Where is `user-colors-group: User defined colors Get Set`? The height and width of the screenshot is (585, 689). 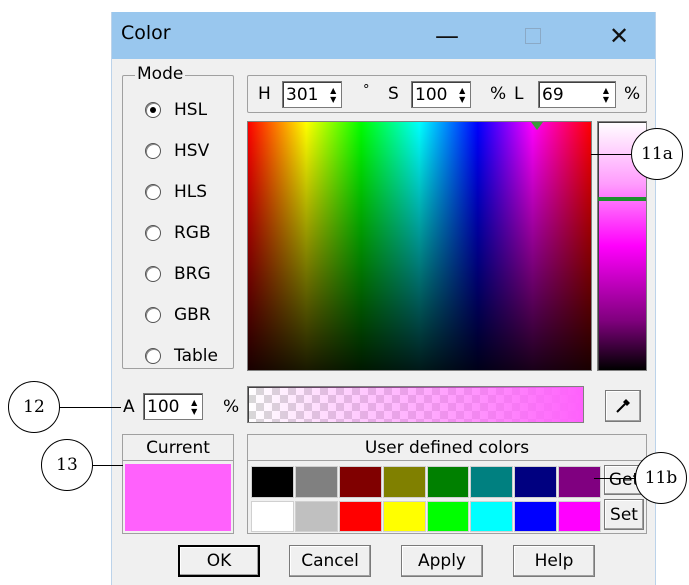 user-colors-group: User defined colors Get Set is located at coordinates (447, 484).